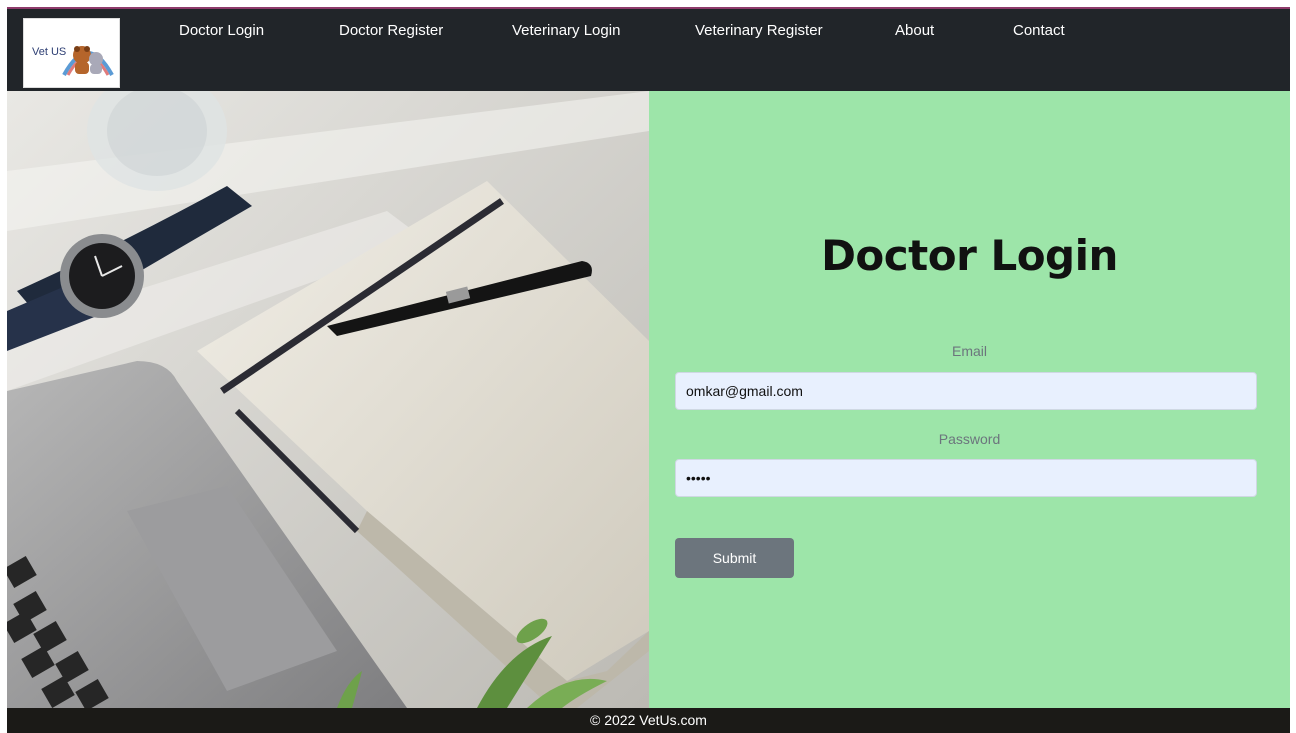 This screenshot has height=733, width=1296. I want to click on footer: © 2022 VetUs.com, so click(648, 720).